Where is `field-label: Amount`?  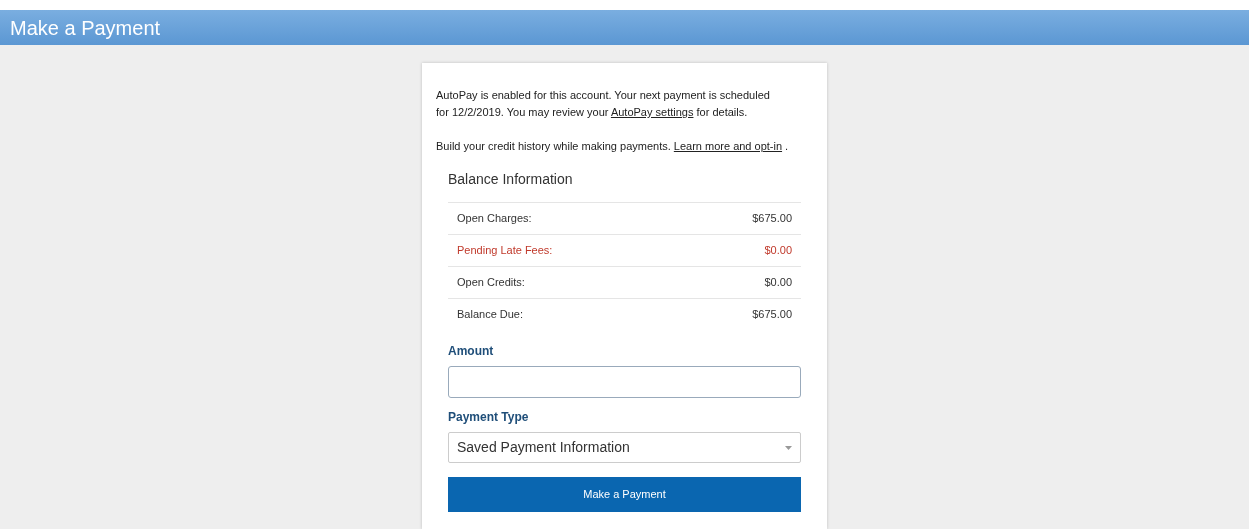
field-label: Amount is located at coordinates (471, 351).